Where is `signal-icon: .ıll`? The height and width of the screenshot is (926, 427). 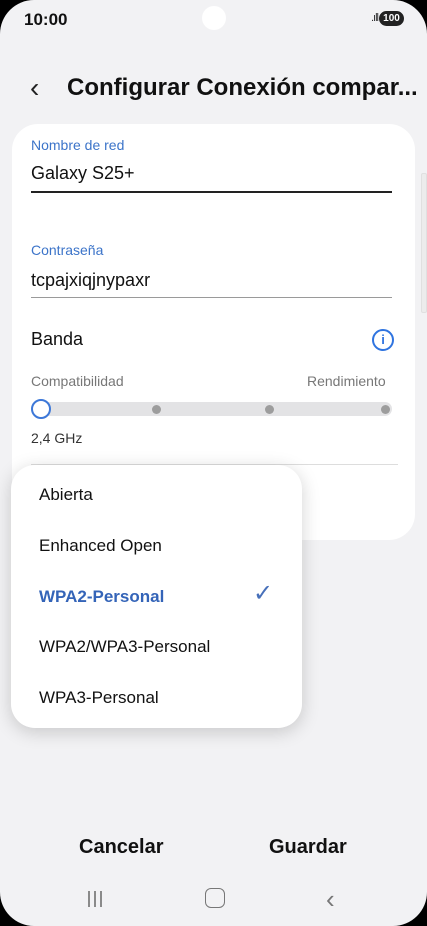
signal-icon: .ıll is located at coordinates (375, 18).